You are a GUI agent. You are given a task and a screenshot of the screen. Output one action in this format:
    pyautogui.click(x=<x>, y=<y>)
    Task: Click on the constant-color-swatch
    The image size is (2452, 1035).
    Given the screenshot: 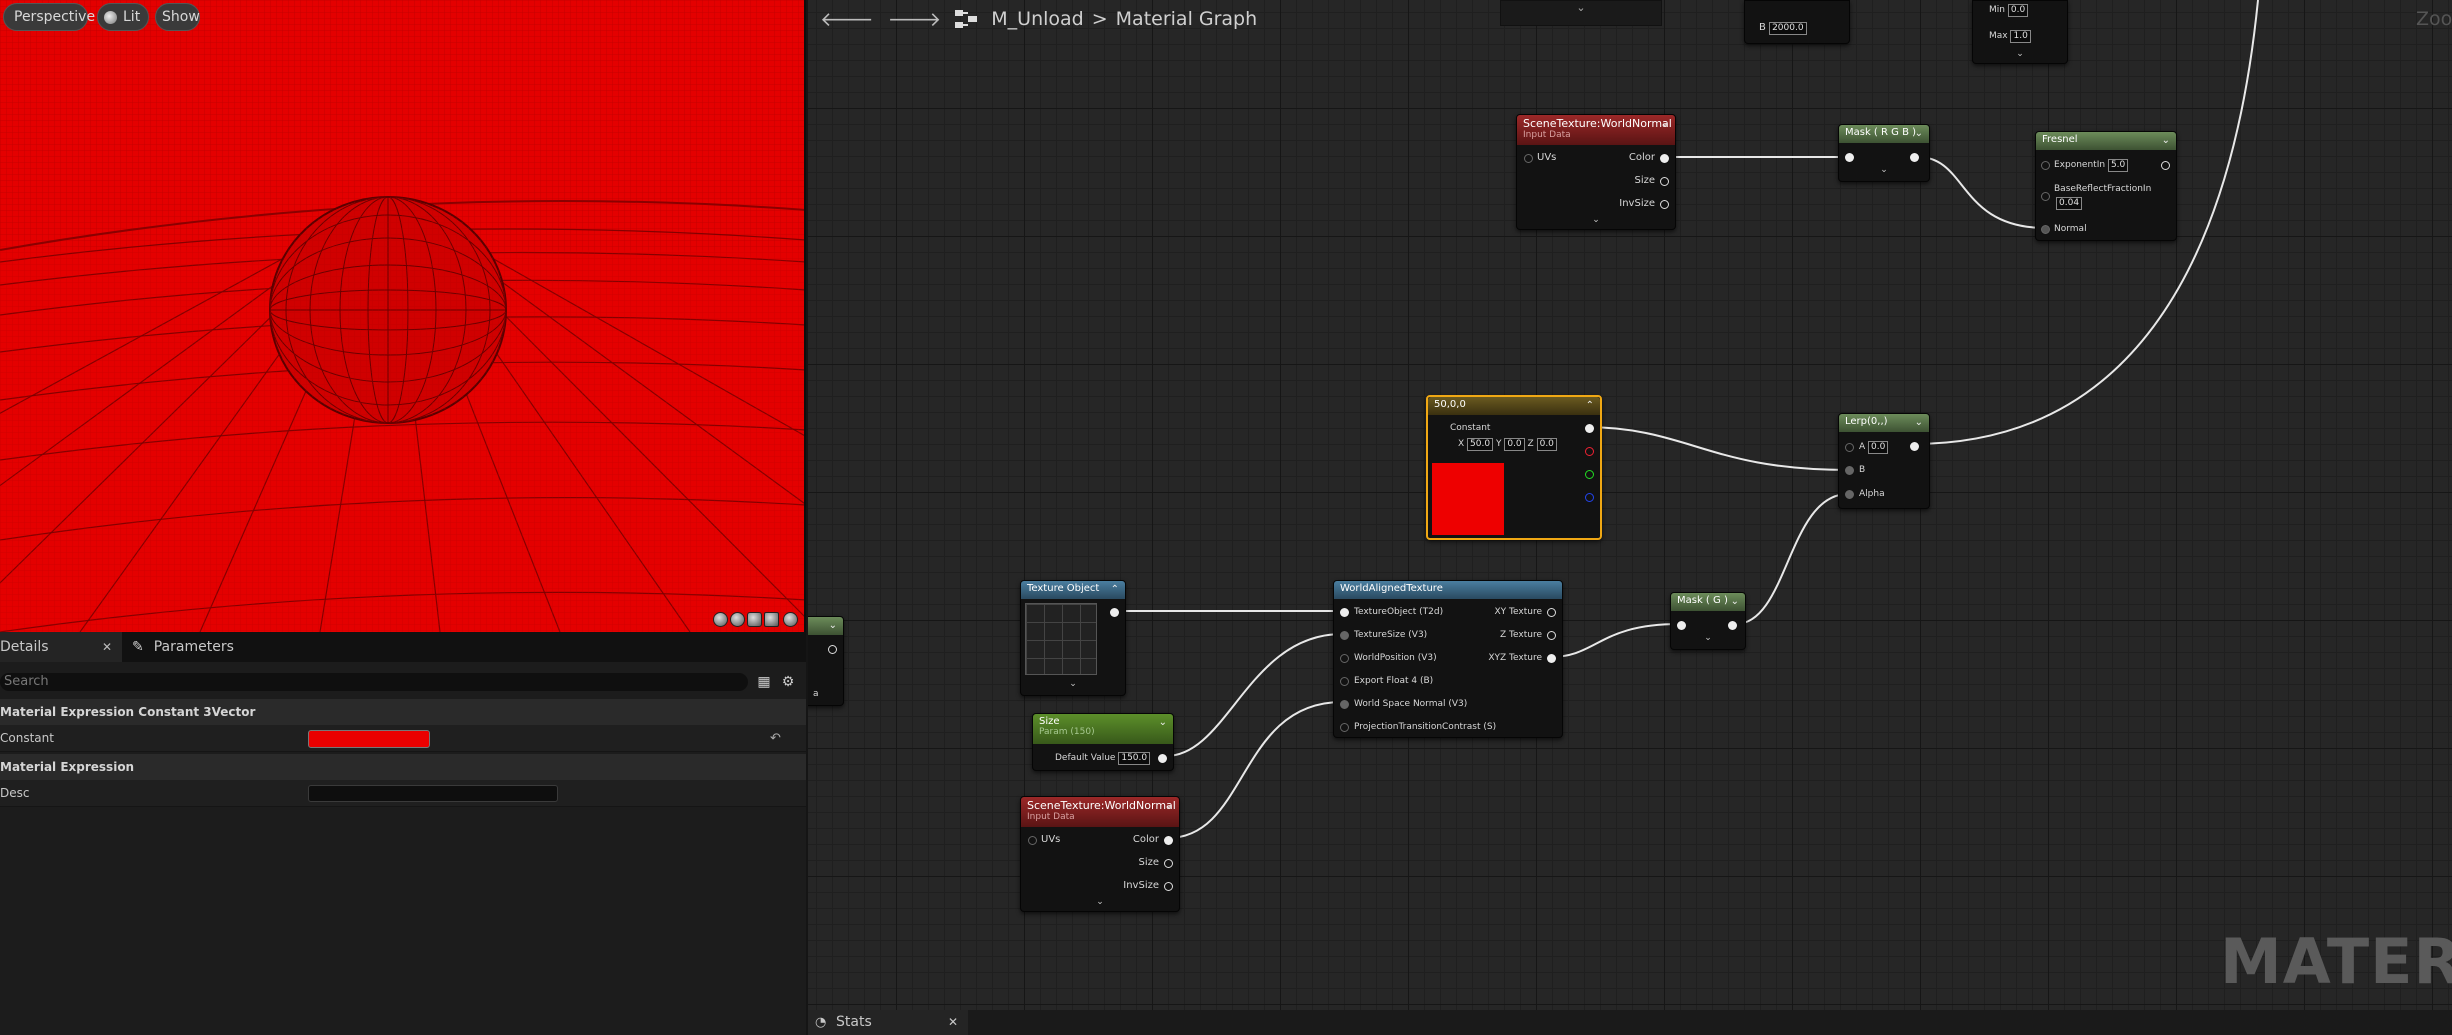 What is the action you would take?
    pyautogui.click(x=369, y=739)
    